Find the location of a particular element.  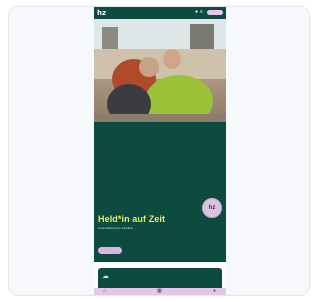

illustration-icon: ☁ is located at coordinates (105, 276).